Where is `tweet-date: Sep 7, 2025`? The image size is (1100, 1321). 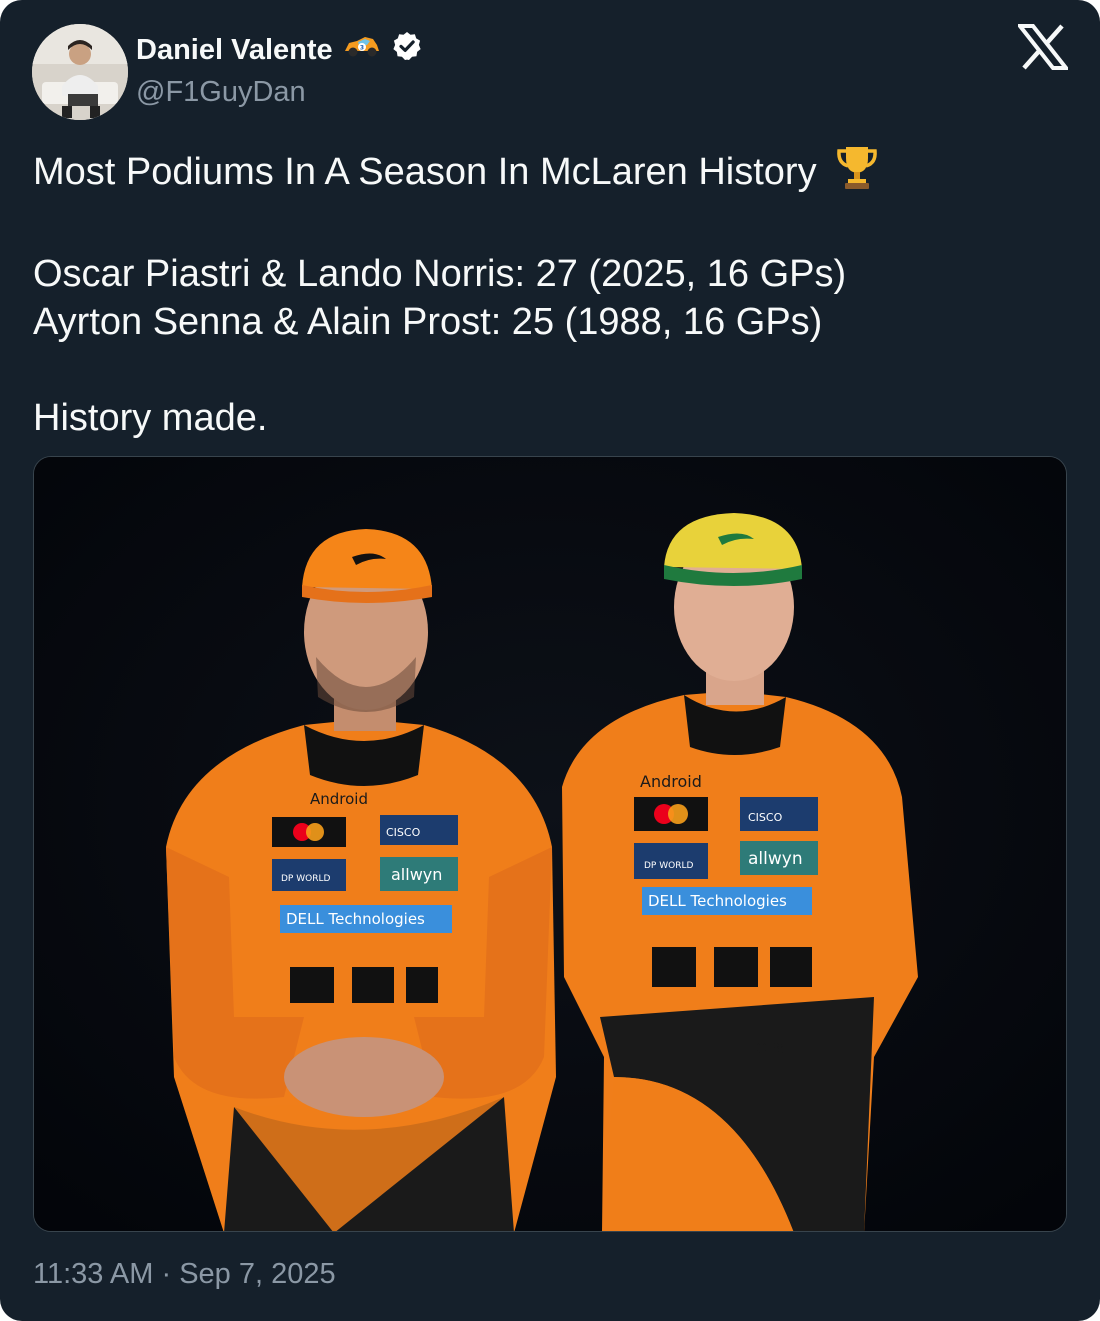 tweet-date: Sep 7, 2025 is located at coordinates (257, 1274).